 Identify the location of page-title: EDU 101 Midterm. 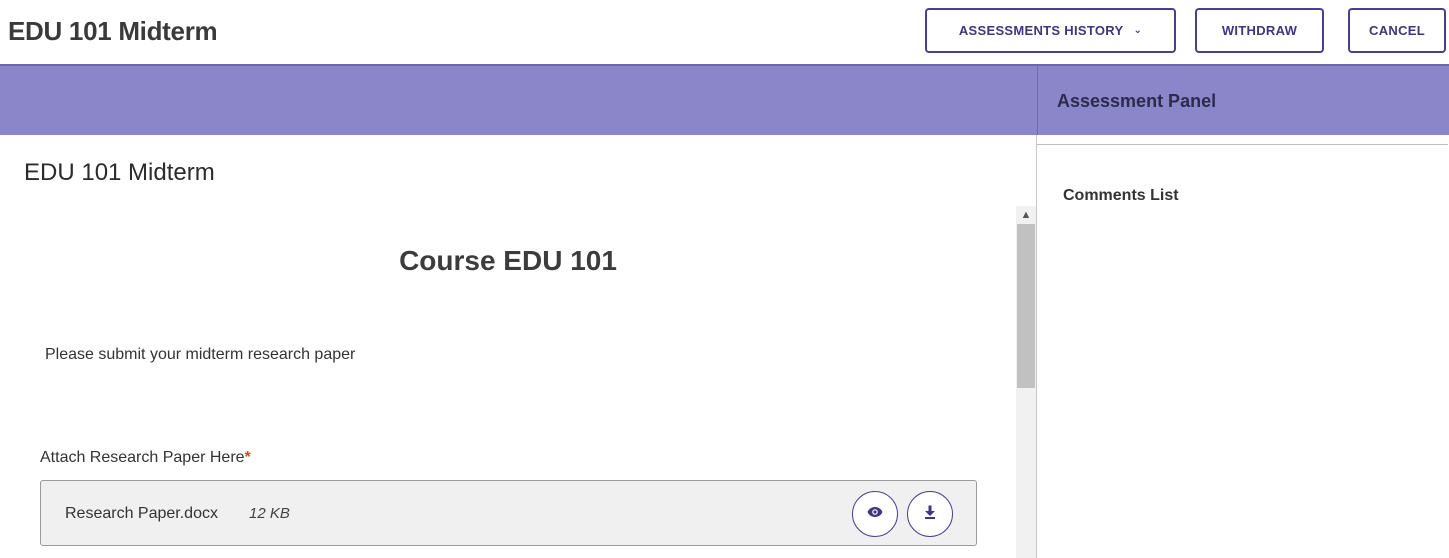
(113, 31).